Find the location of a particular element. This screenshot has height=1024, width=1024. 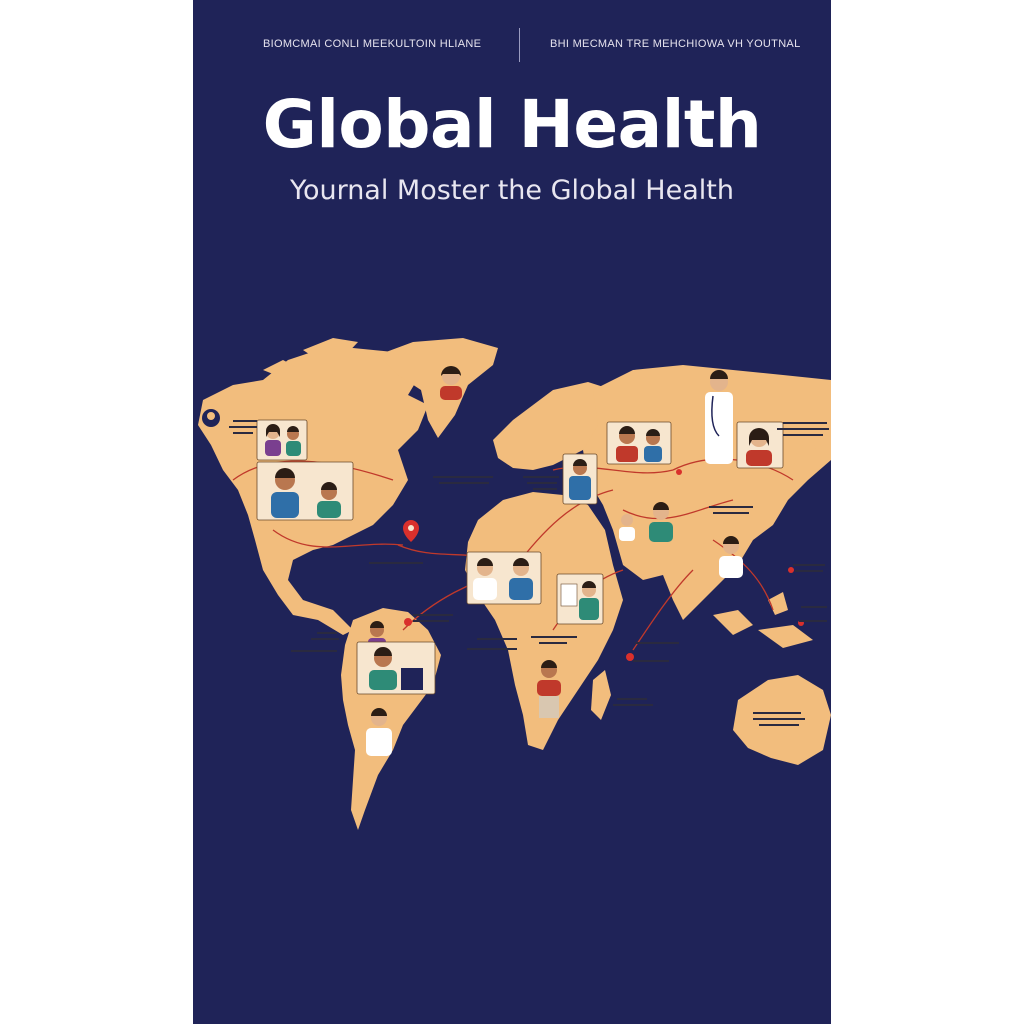

header-right-text: BHI MECMAN TRE MEHCHIOWA VH YOUTNAL is located at coordinates (675, 44).